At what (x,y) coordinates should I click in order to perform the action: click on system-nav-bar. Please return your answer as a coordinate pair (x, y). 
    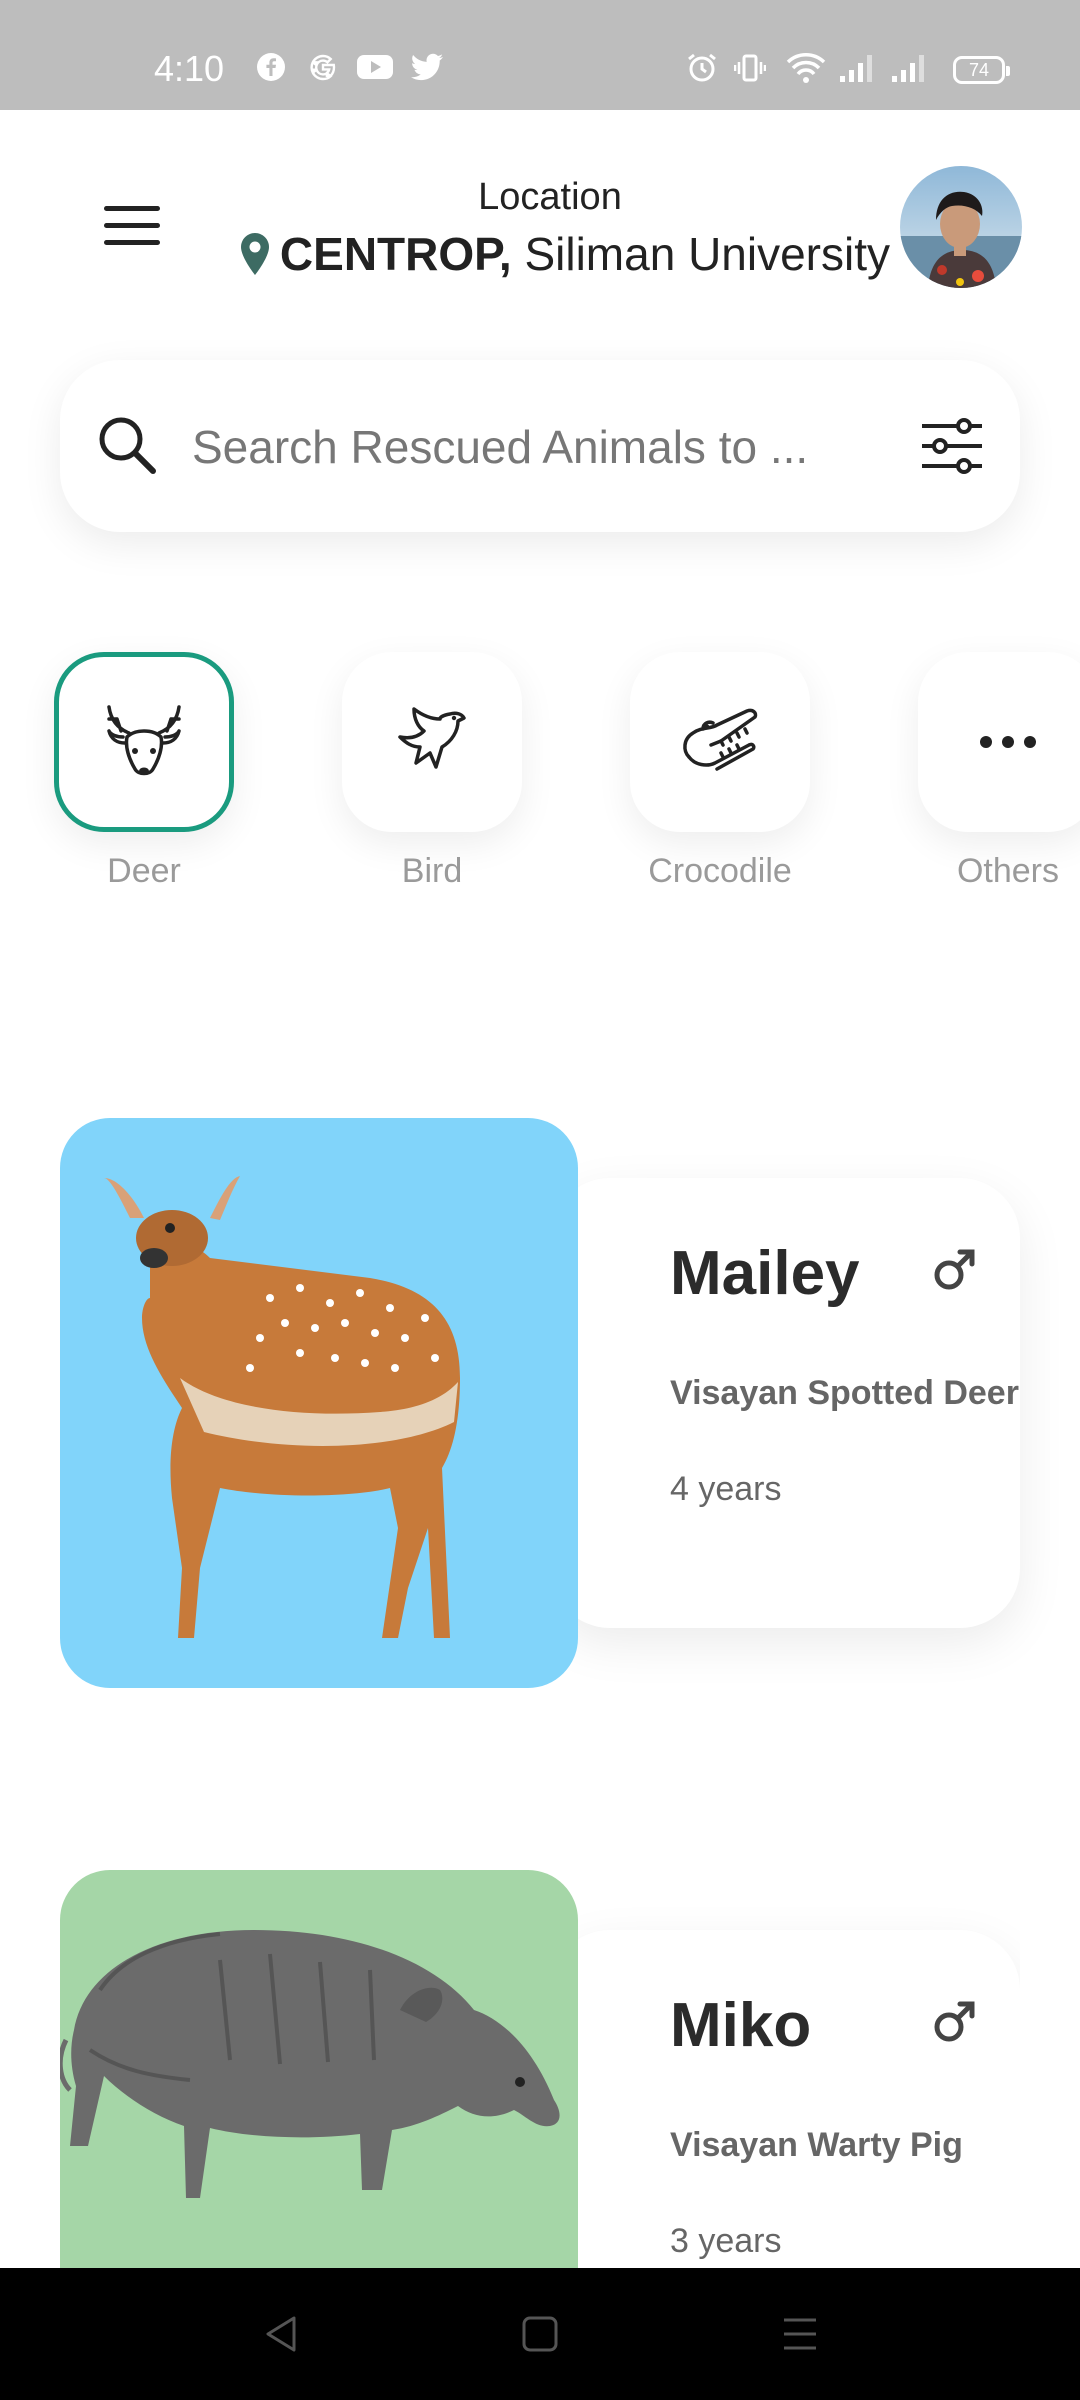
    Looking at the image, I should click on (540, 2334).